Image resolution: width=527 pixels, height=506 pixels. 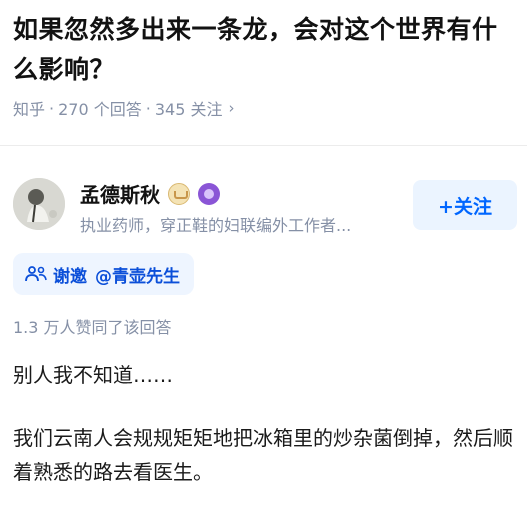 I want to click on follow-button: +关注, so click(x=465, y=205).